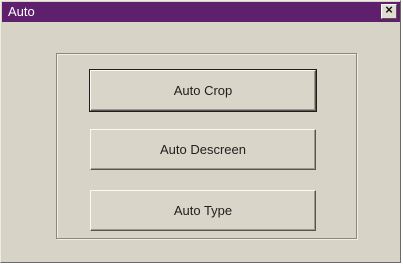  Describe the element at coordinates (203, 210) in the screenshot. I see `auto-type-button: Auto Type` at that location.